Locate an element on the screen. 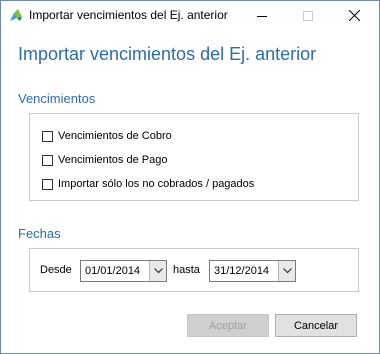 The width and height of the screenshot is (380, 354). maximize-icon is located at coordinates (308, 15).